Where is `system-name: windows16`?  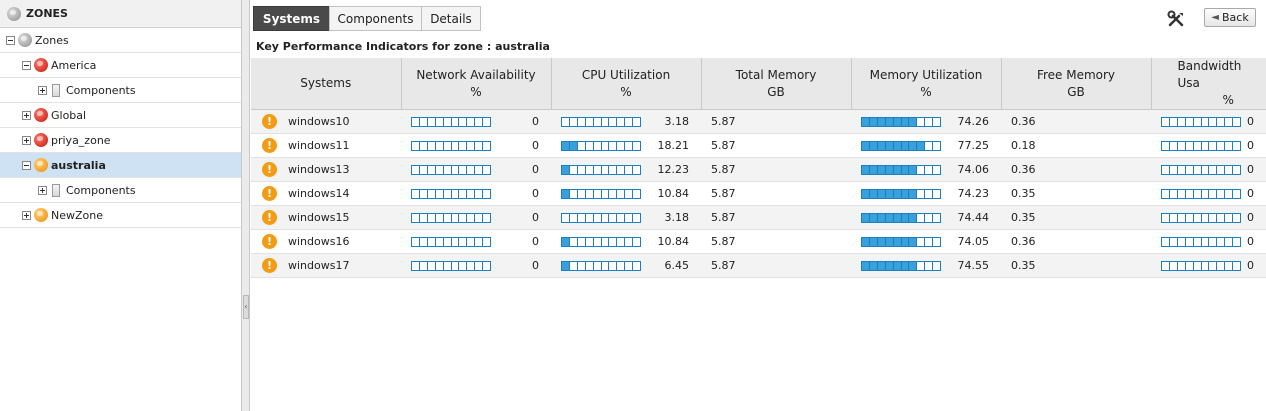 system-name: windows16 is located at coordinates (318, 241).